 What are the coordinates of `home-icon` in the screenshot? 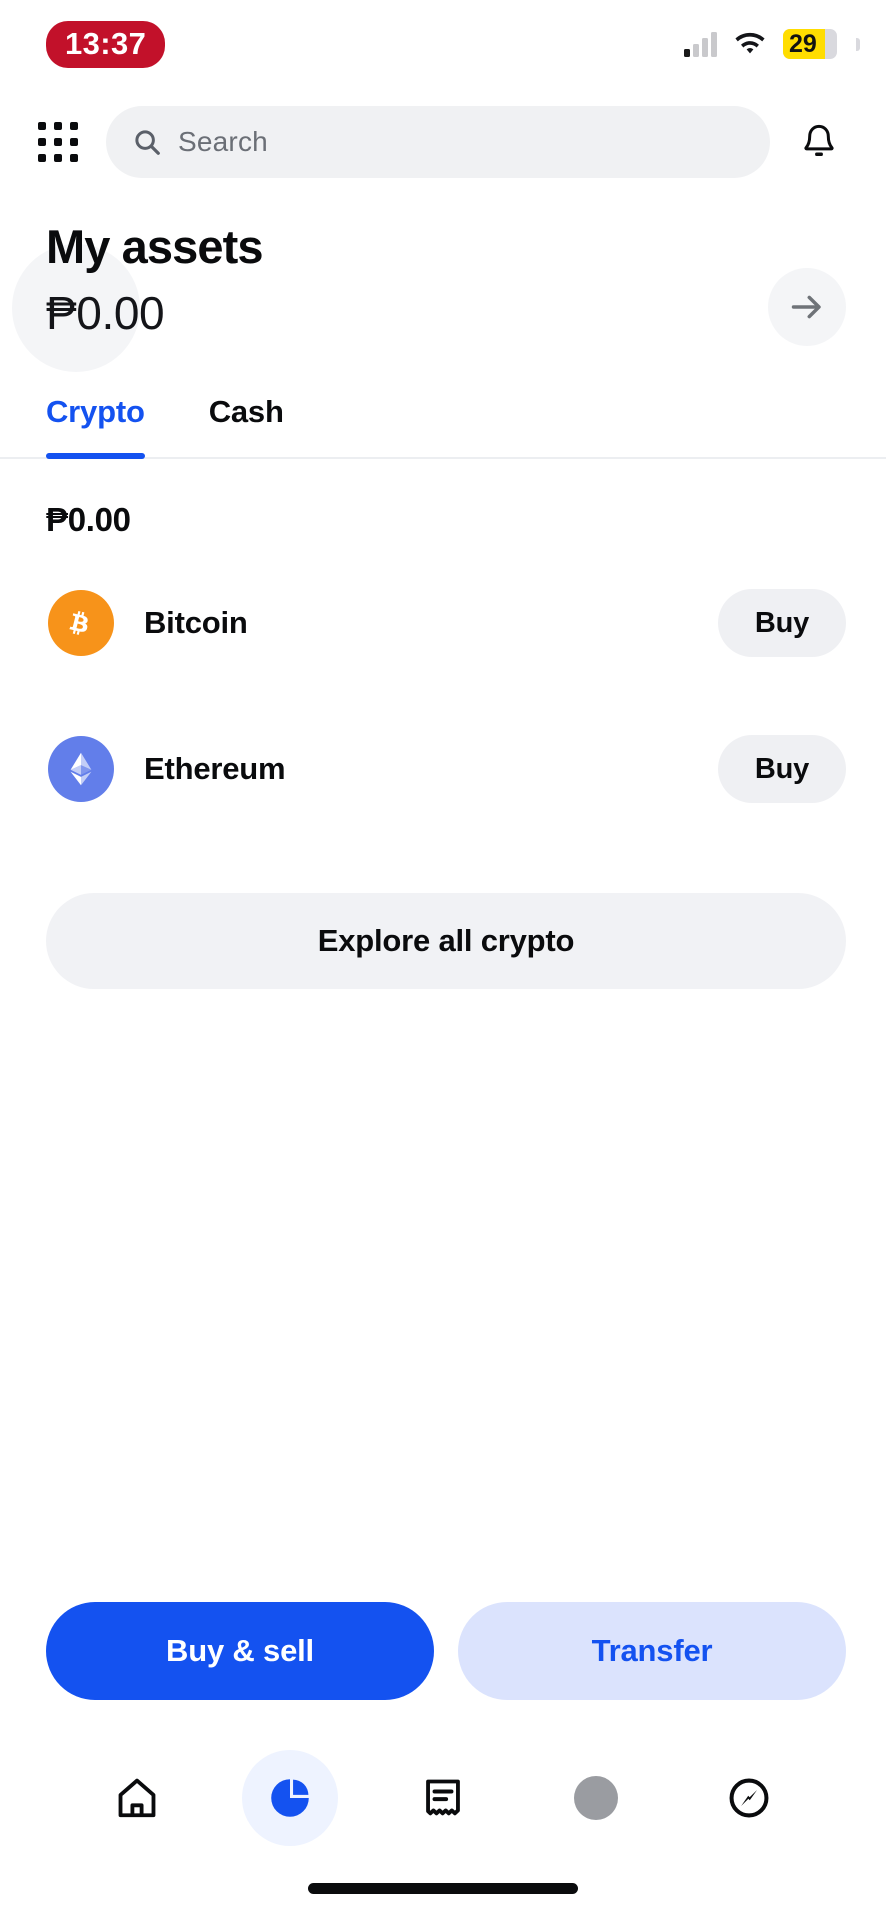 It's located at (136, 1798).